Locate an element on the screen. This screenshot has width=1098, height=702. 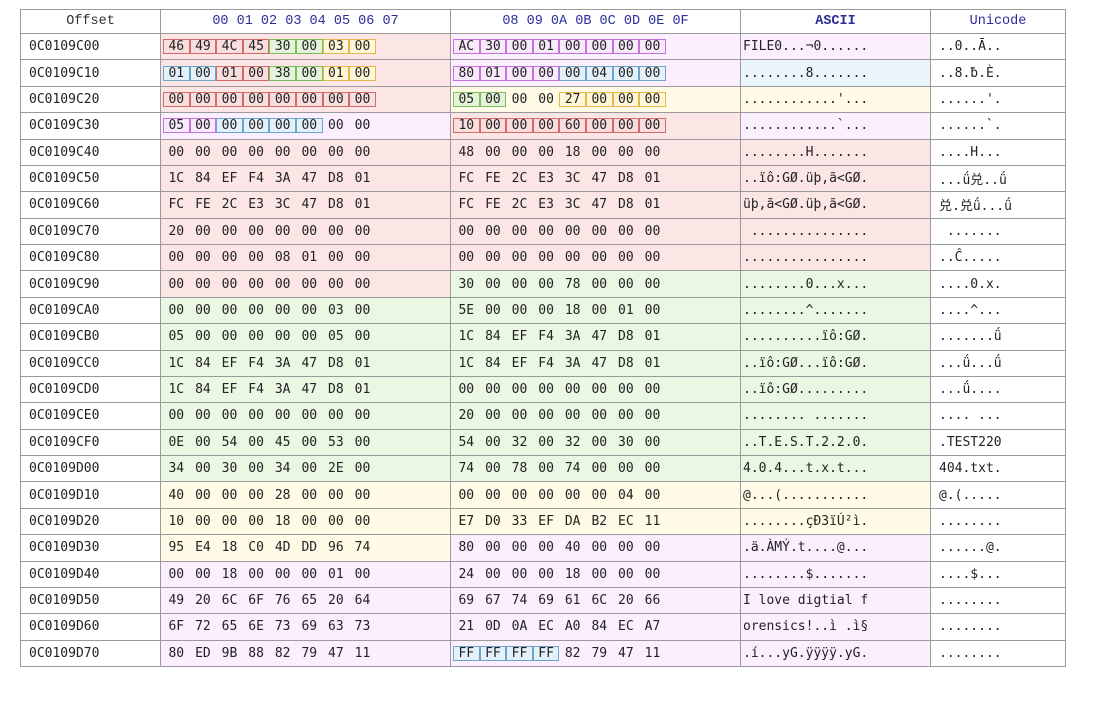
hex-byte: 69 is located at coordinates (546, 600).